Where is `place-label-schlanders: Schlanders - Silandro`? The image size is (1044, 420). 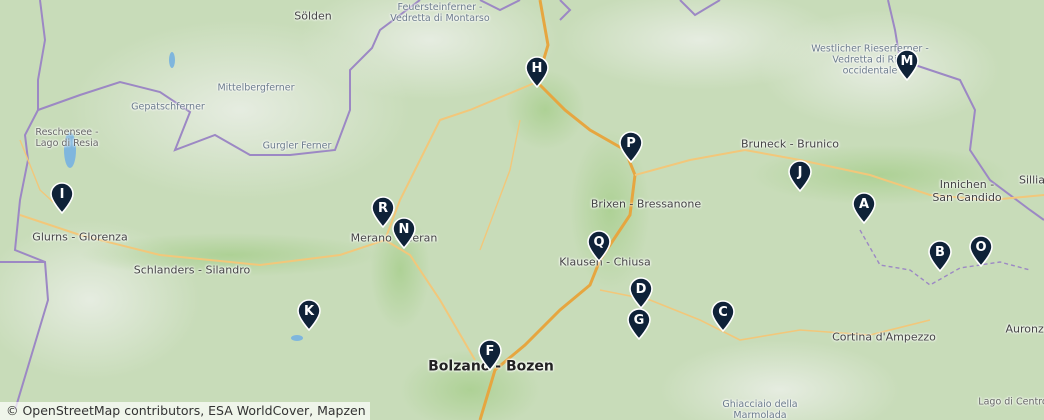 place-label-schlanders: Schlanders - Silandro is located at coordinates (192, 270).